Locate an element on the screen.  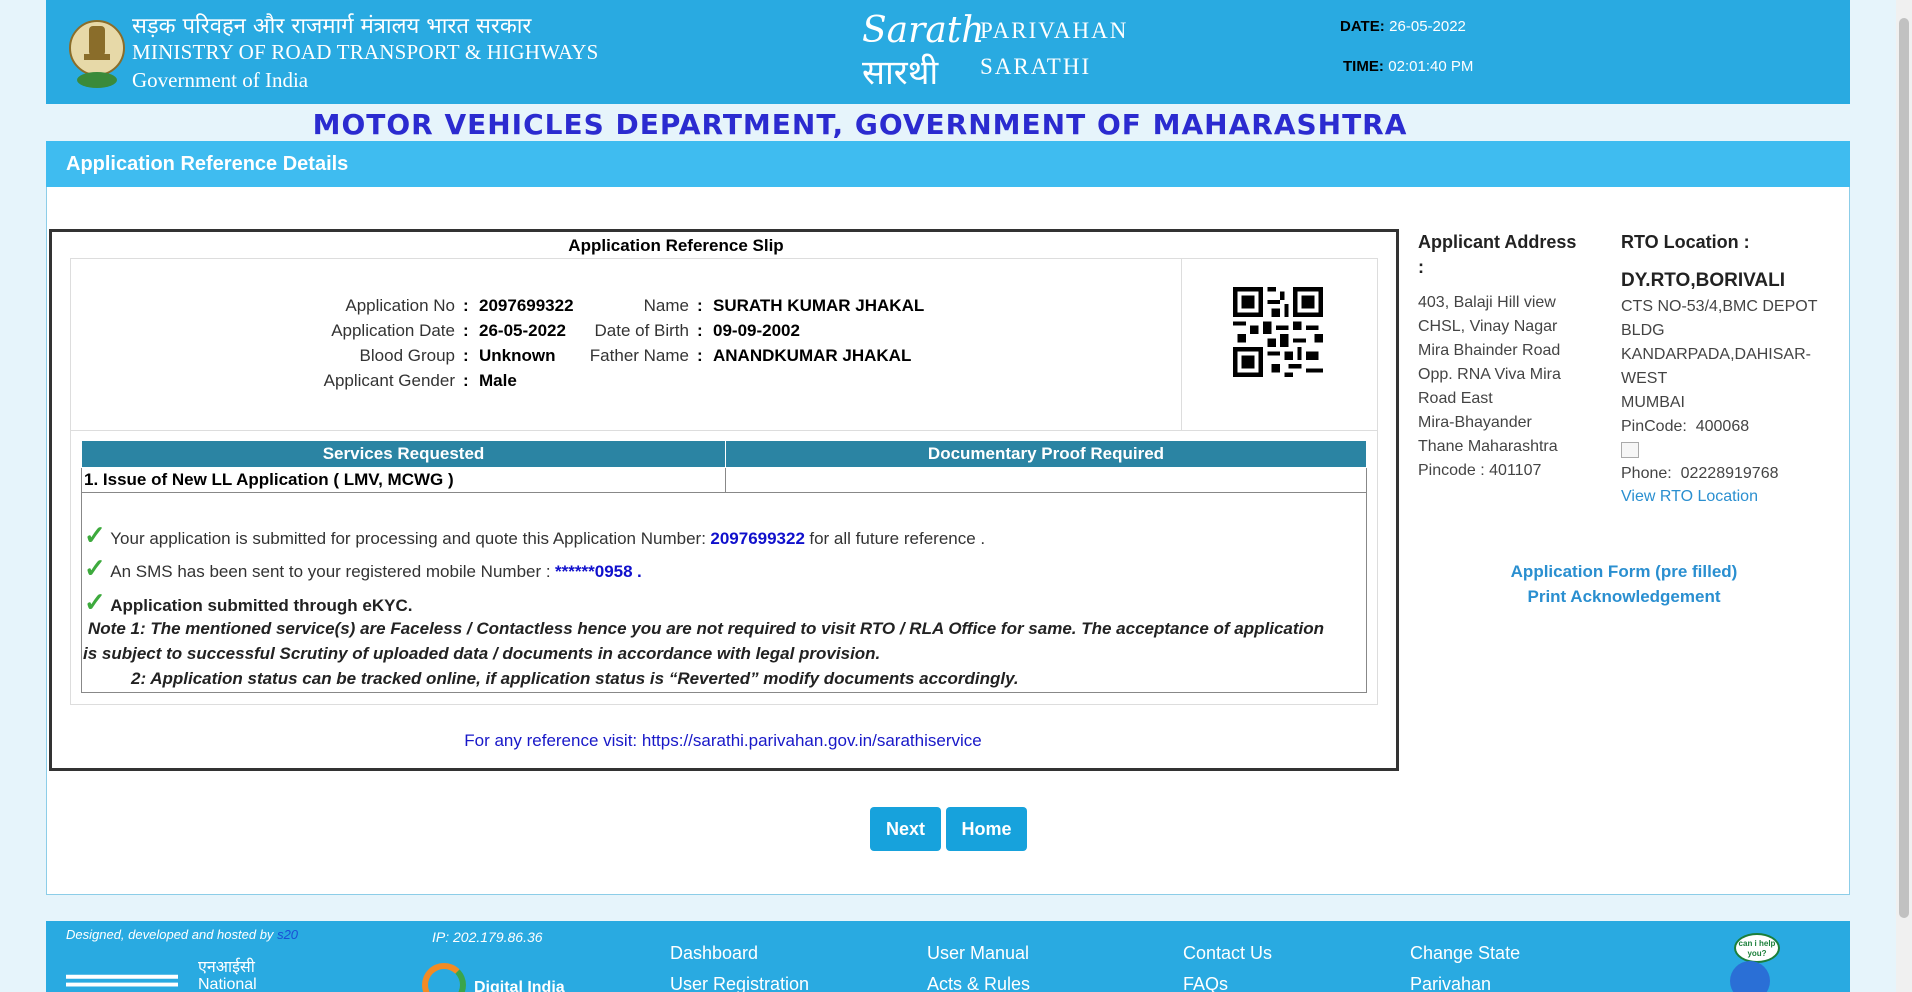
application-date-value: 26-05-2022 is located at coordinates (522, 330).